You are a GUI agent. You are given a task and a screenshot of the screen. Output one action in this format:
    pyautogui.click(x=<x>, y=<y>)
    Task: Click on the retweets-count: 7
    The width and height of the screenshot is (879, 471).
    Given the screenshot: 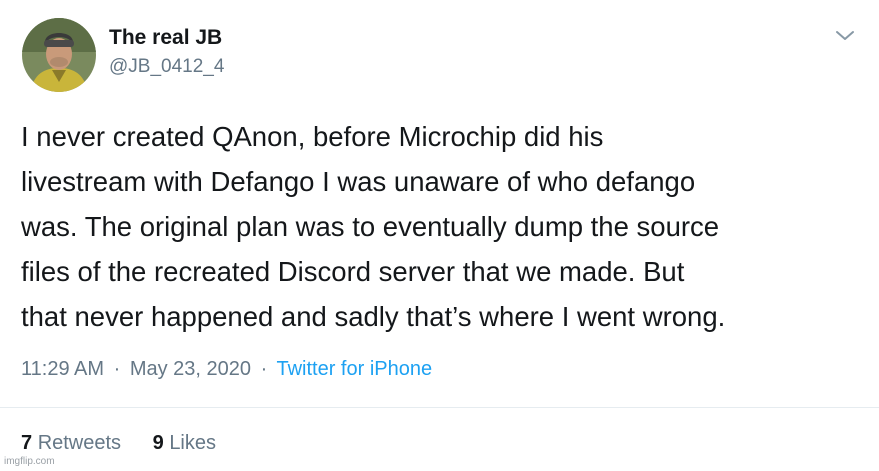 What is the action you would take?
    pyautogui.click(x=27, y=443)
    